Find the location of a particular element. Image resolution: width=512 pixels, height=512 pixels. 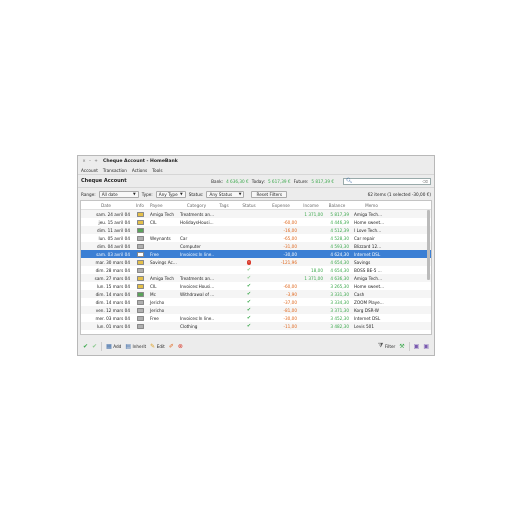

minimize-icon: – is located at coordinates (90, 161).